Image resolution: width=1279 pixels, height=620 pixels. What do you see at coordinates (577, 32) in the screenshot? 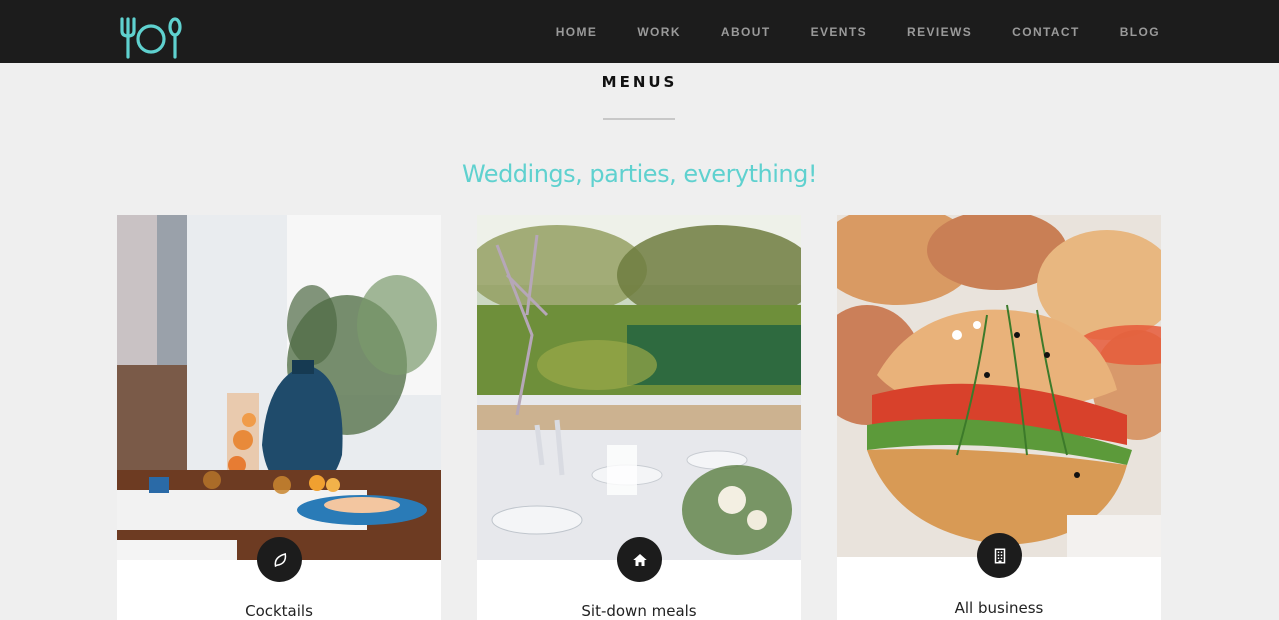
I see `nav-home: HOME` at bounding box center [577, 32].